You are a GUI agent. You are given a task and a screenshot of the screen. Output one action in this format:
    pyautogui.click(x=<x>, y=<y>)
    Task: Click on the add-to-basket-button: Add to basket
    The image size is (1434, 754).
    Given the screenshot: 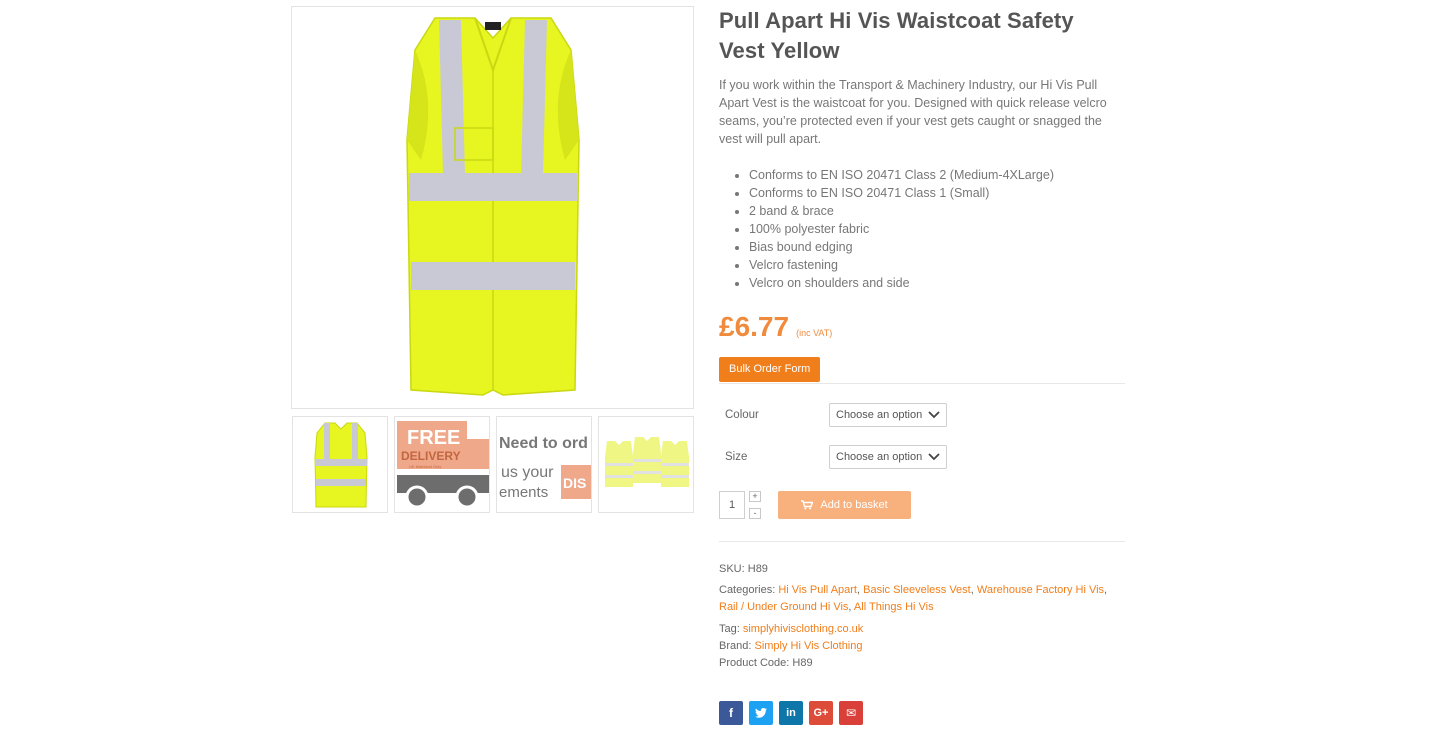 What is the action you would take?
    pyautogui.click(x=844, y=505)
    